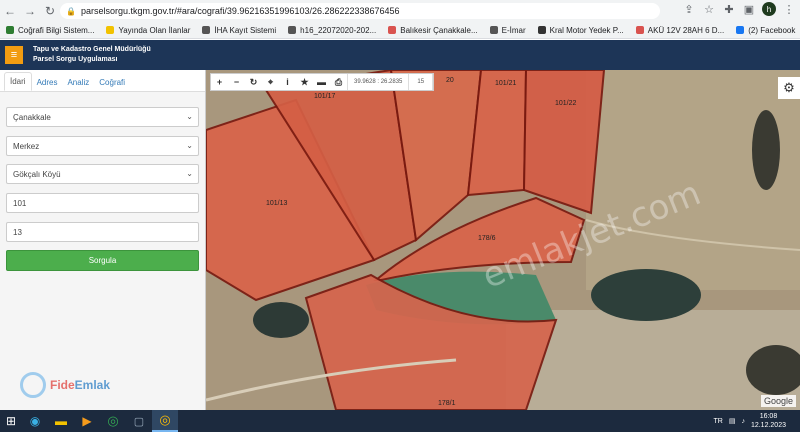  What do you see at coordinates (772, 30) in the screenshot?
I see `bookmark-label: (2) Facebook` at bounding box center [772, 30].